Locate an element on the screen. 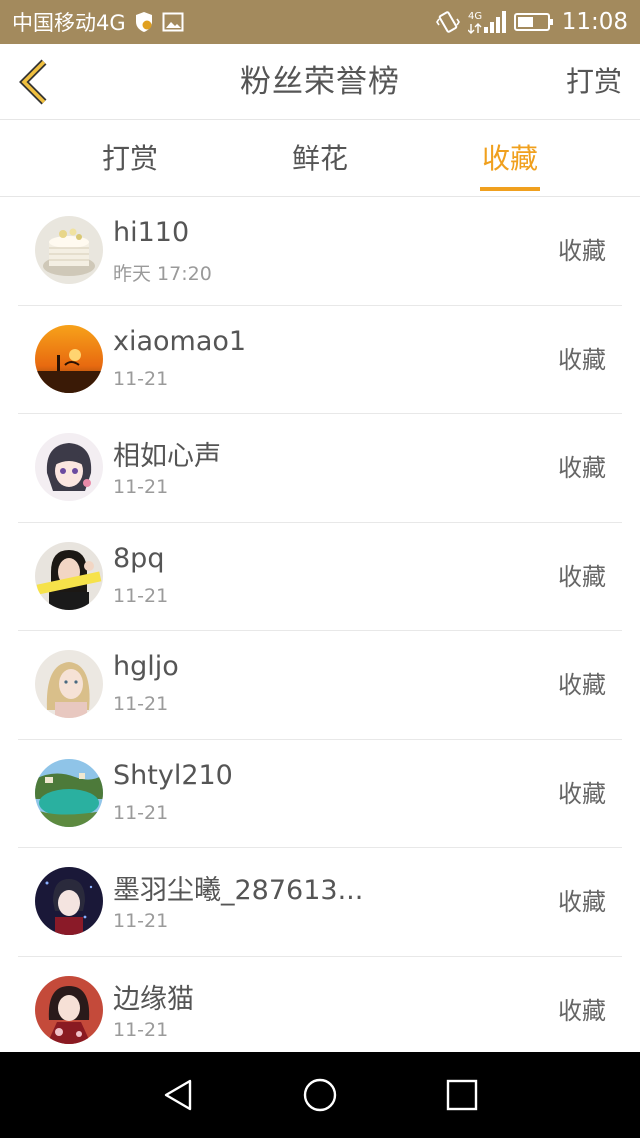 This screenshot has height=1138, width=640. tab-bar: 打赏 鲜花 收藏 is located at coordinates (320, 158).